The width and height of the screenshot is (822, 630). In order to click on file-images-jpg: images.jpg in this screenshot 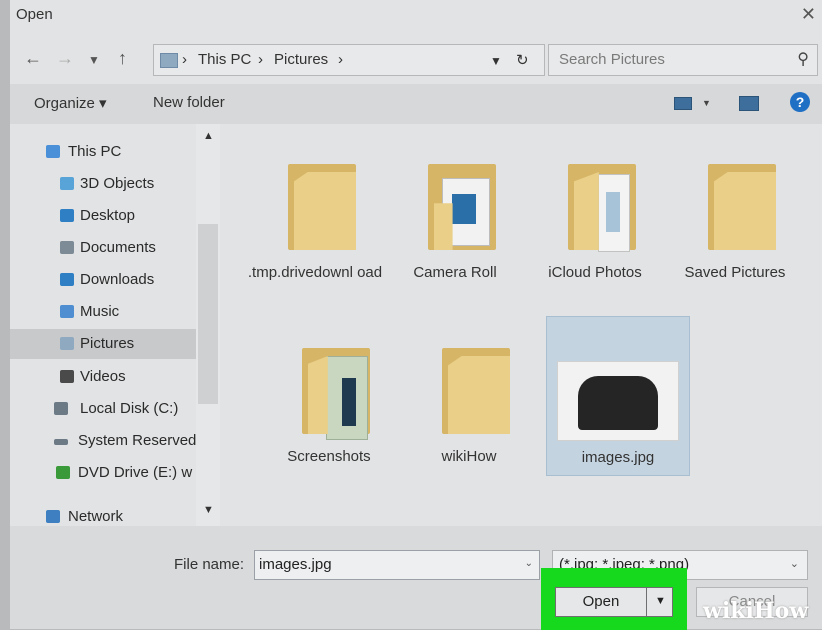, I will do `click(618, 396)`.